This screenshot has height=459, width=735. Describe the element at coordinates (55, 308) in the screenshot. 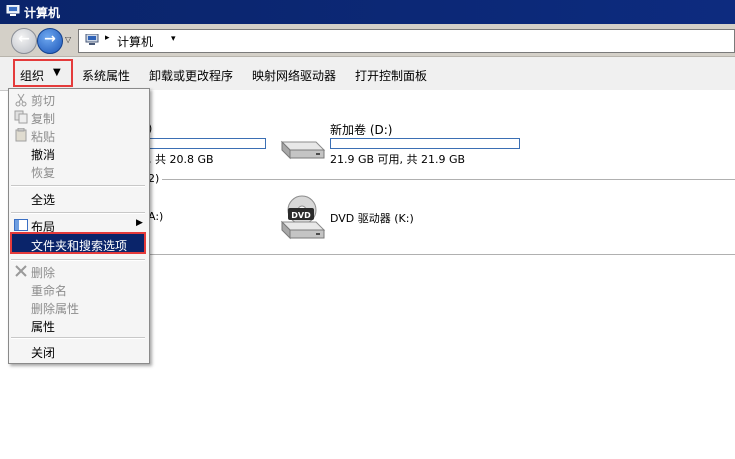

I see `menu-item-remove-properties: 删除属性` at that location.